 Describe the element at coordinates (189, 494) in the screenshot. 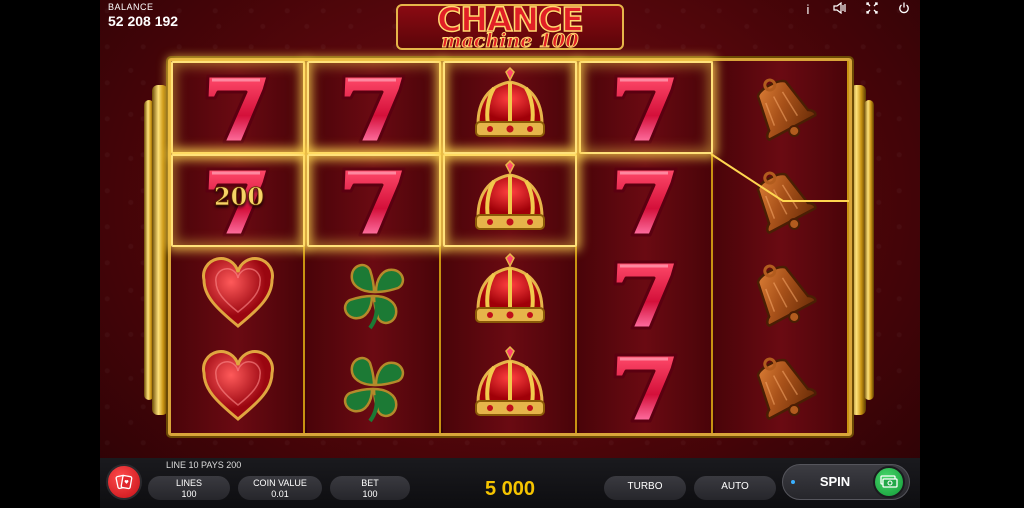

I see `lines-value: 100` at that location.